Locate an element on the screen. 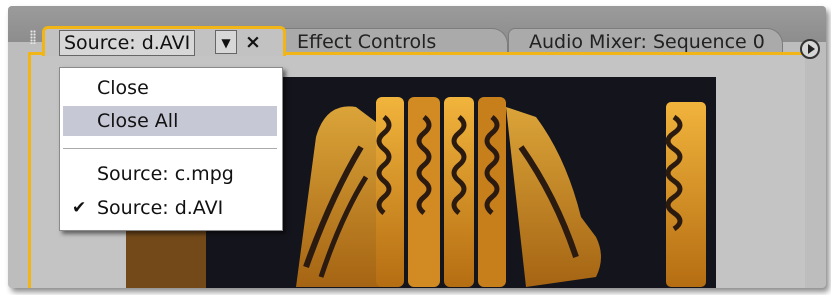 The height and width of the screenshot is (295, 831). tab-audio-mixer-label: Audio Mixer: Sequence 0 is located at coordinates (647, 42).